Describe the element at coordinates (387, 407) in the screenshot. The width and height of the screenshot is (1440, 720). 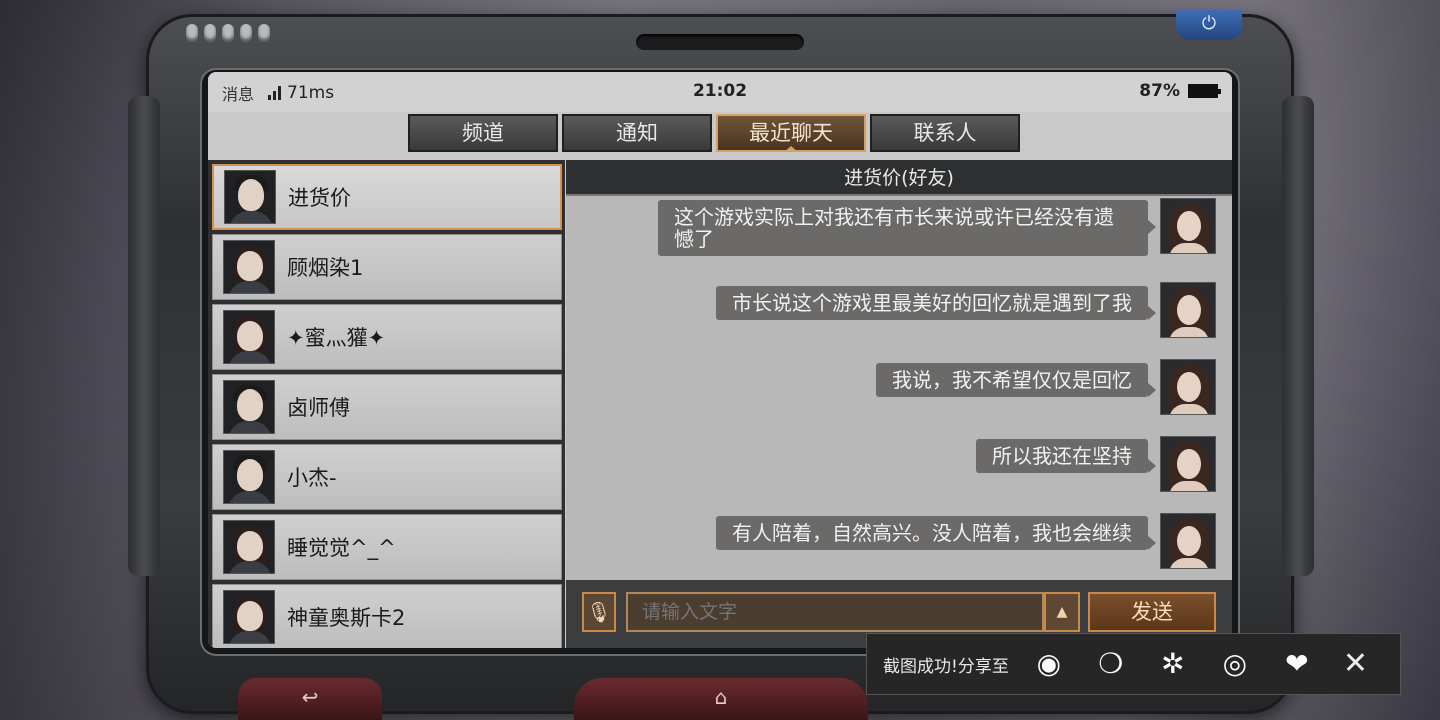
I see `contact-item: 卤师傅` at that location.